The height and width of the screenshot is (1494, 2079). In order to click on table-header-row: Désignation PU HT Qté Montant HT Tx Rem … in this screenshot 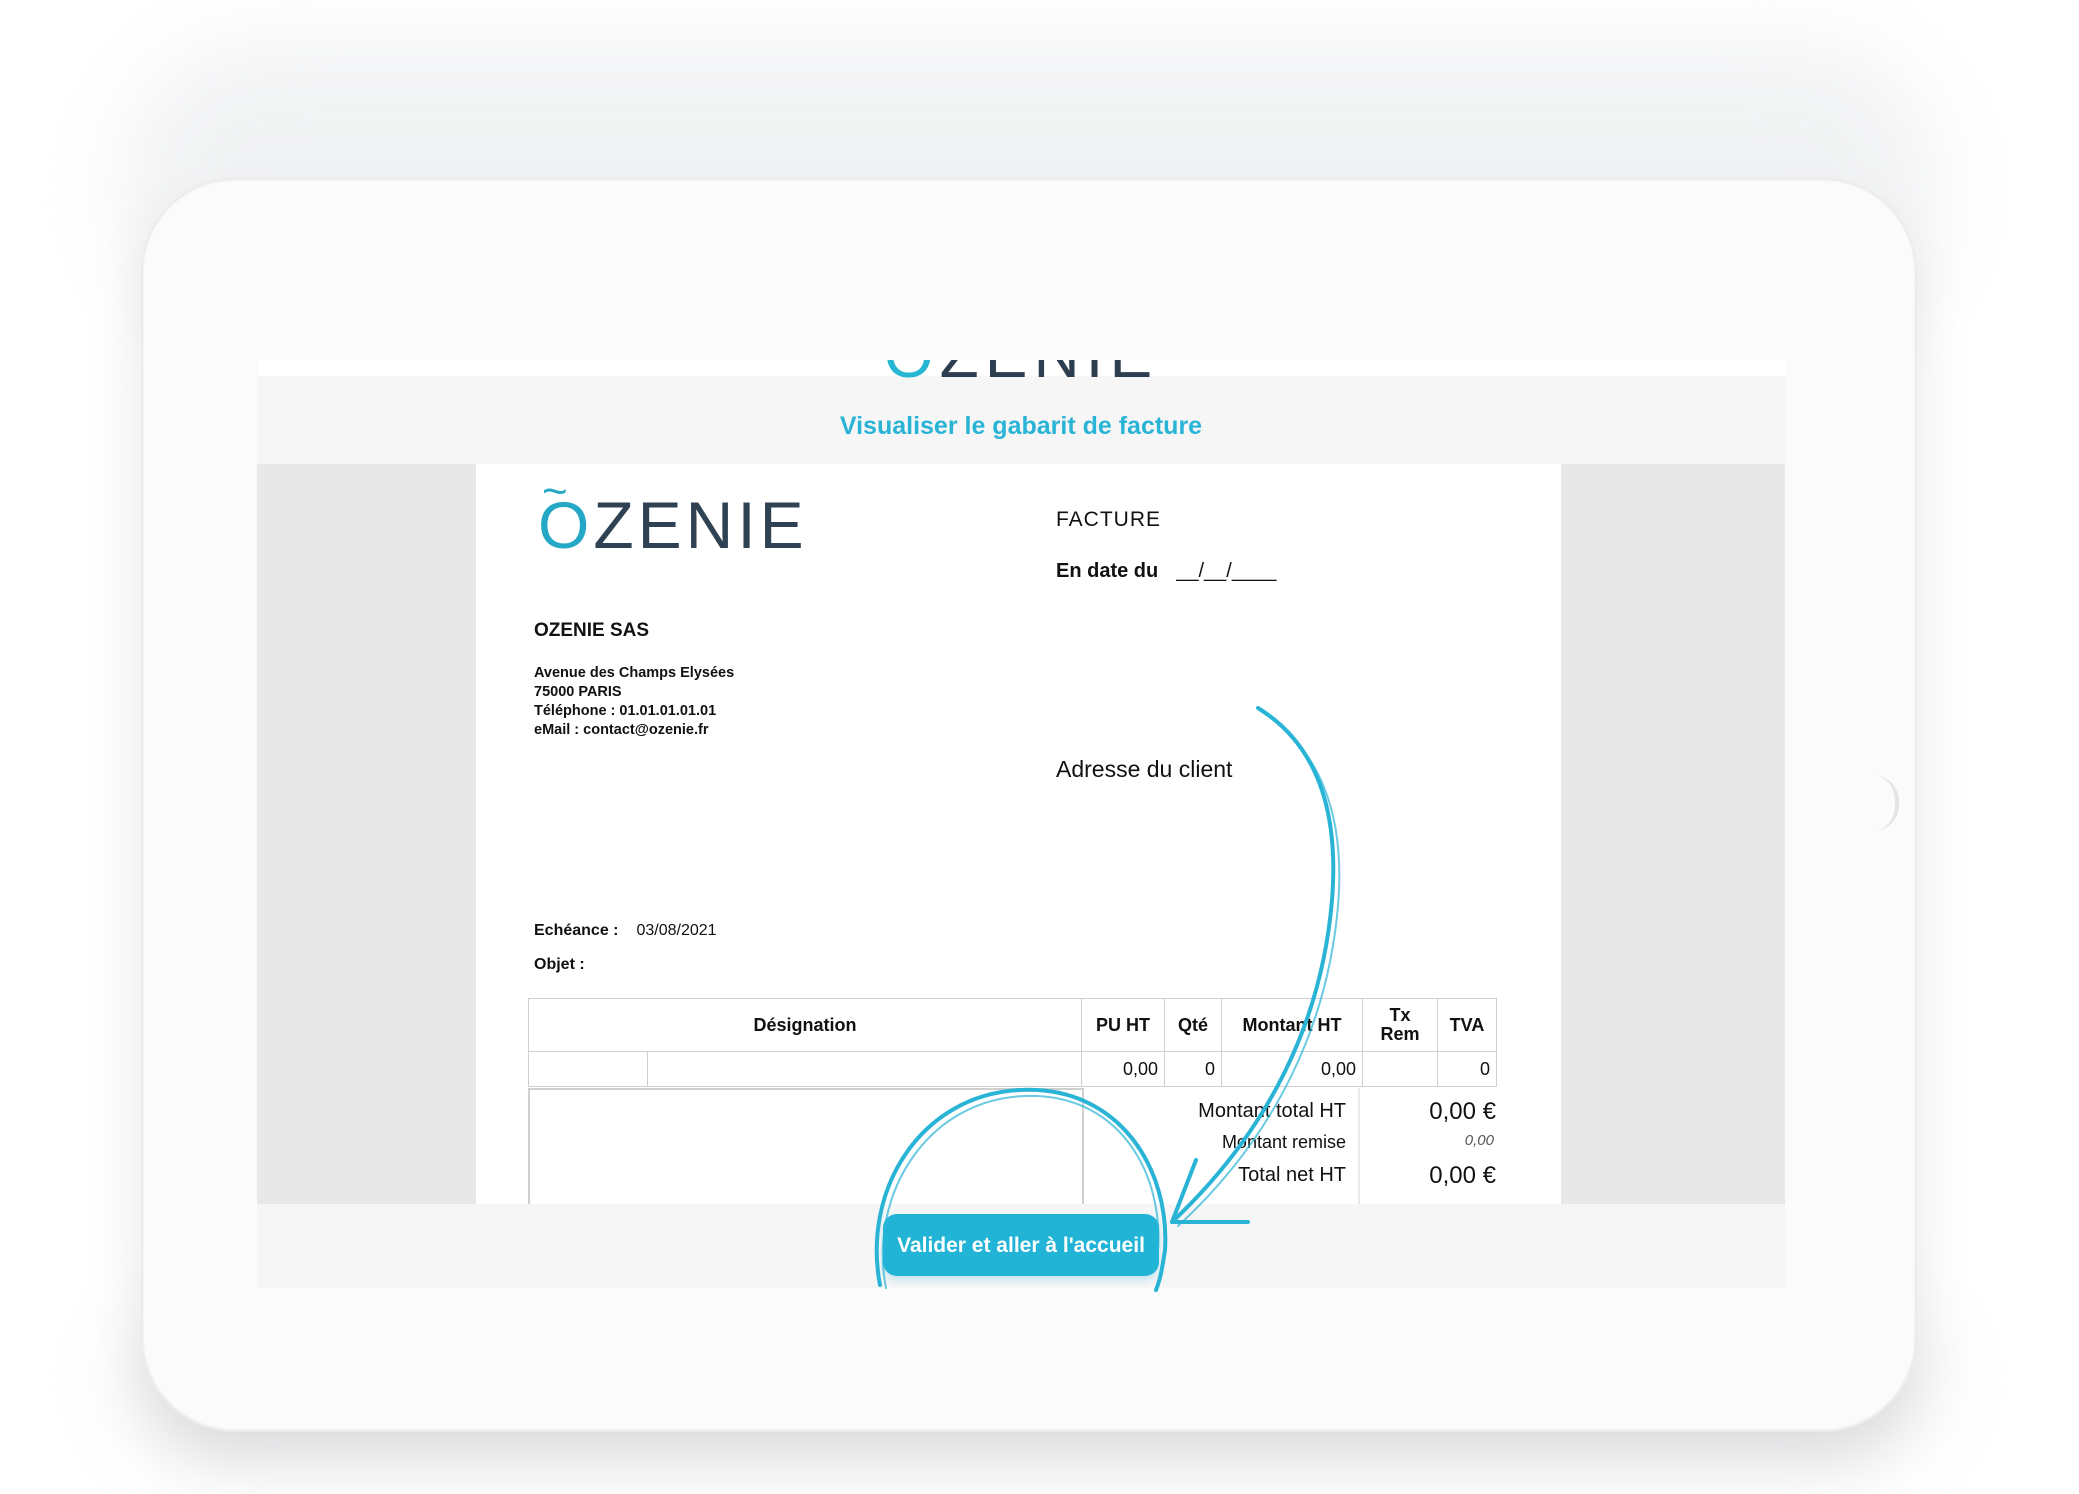, I will do `click(1012, 1025)`.